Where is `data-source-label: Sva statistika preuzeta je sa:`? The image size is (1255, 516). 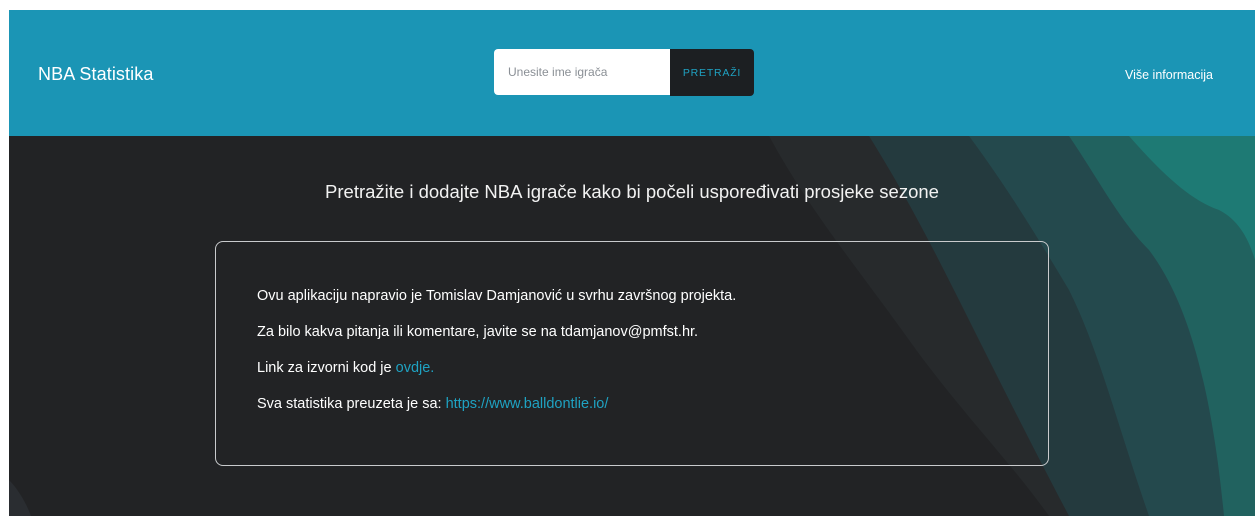
data-source-label: Sva statistika preuzeta je sa: is located at coordinates (351, 404).